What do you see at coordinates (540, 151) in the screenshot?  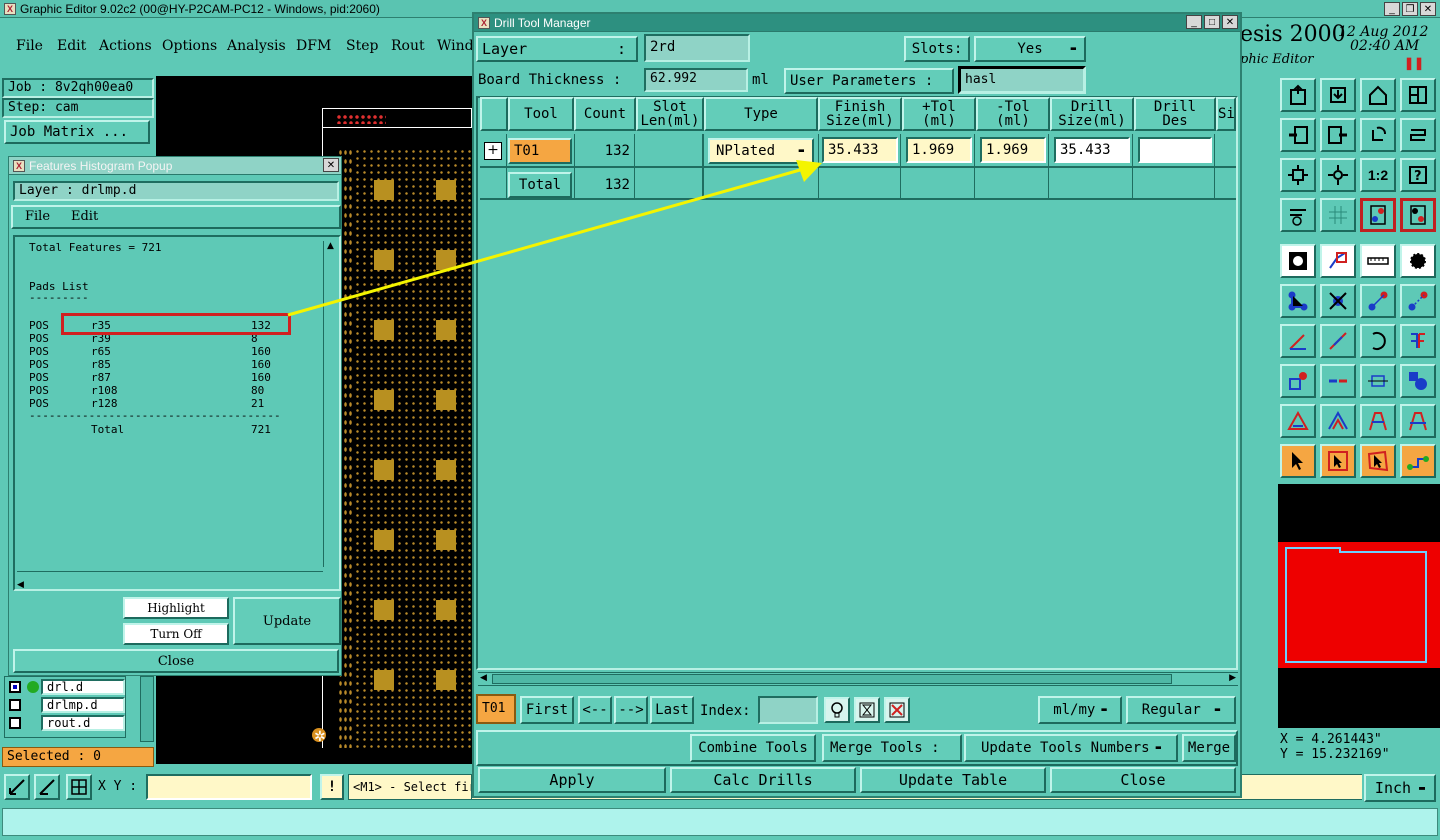 I see `tool-t01-button: T01` at bounding box center [540, 151].